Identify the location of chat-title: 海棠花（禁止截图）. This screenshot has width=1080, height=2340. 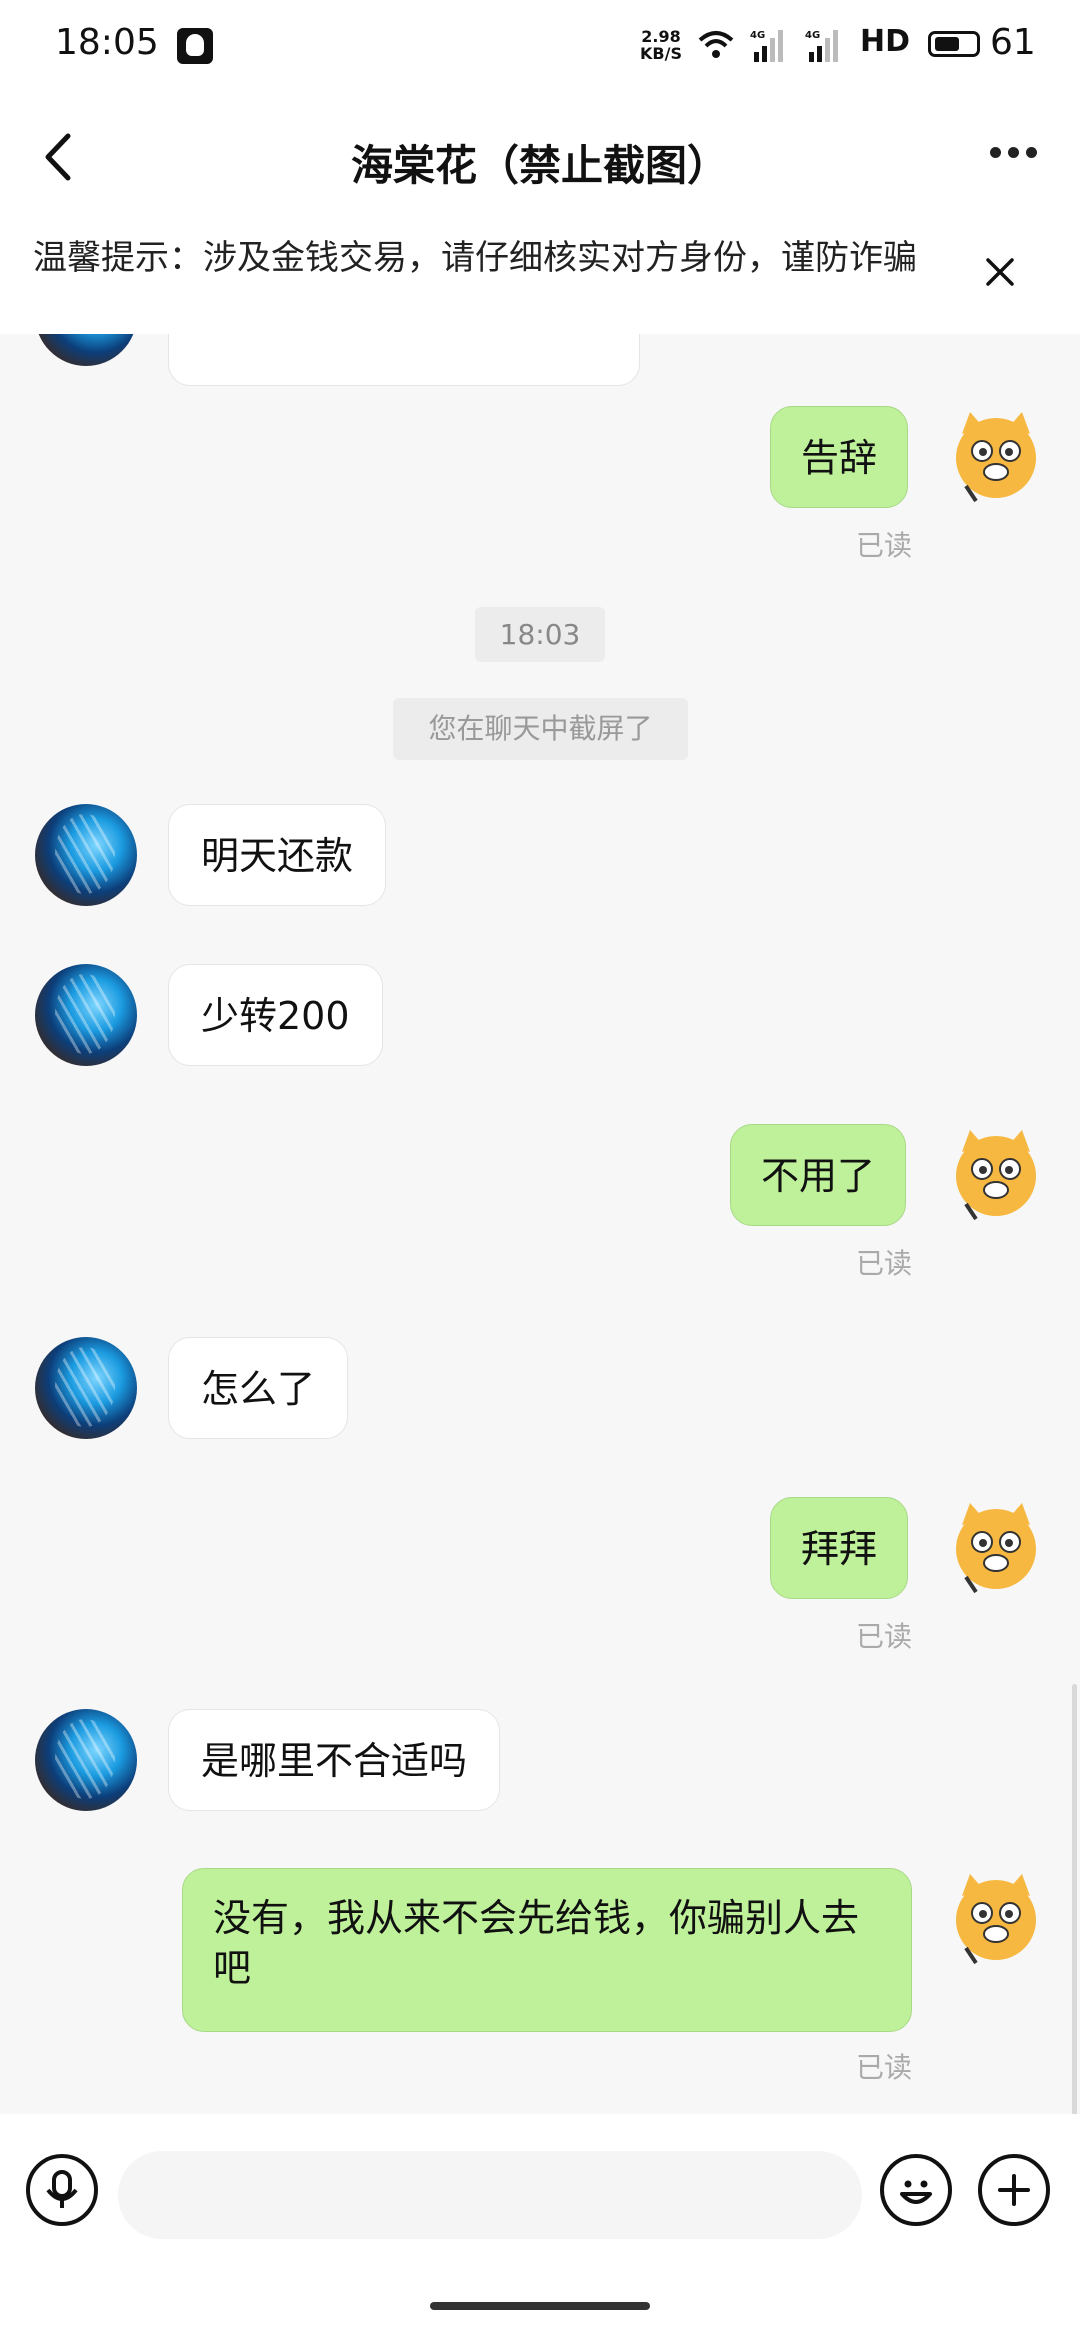
(539, 165).